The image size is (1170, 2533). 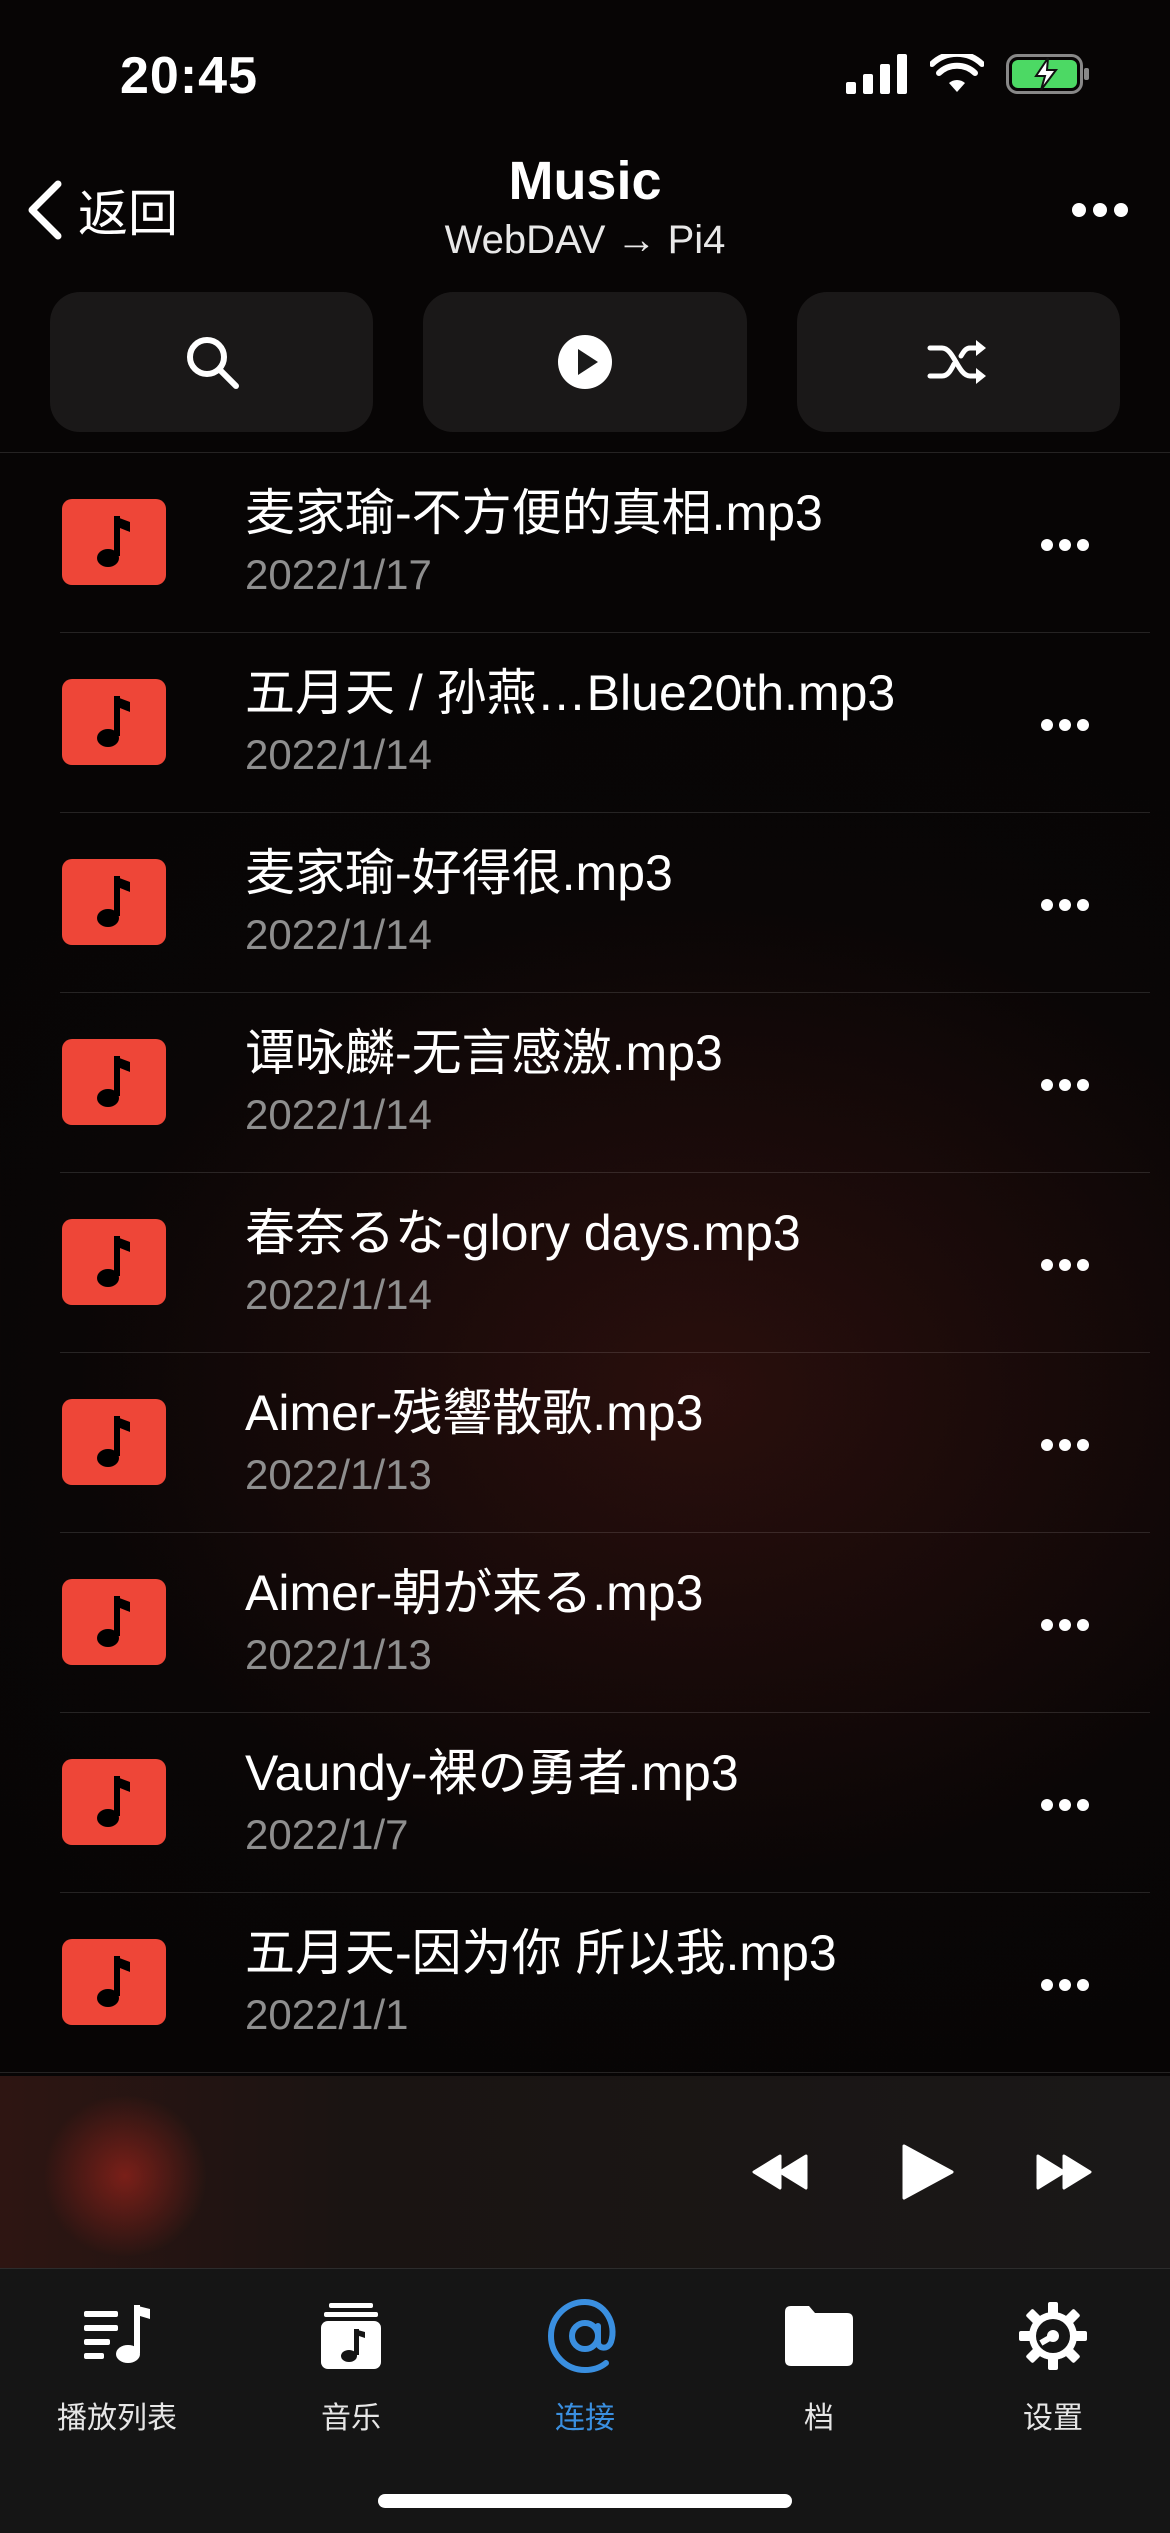 What do you see at coordinates (338, 1474) in the screenshot?
I see `song-date: 2022/1/13` at bounding box center [338, 1474].